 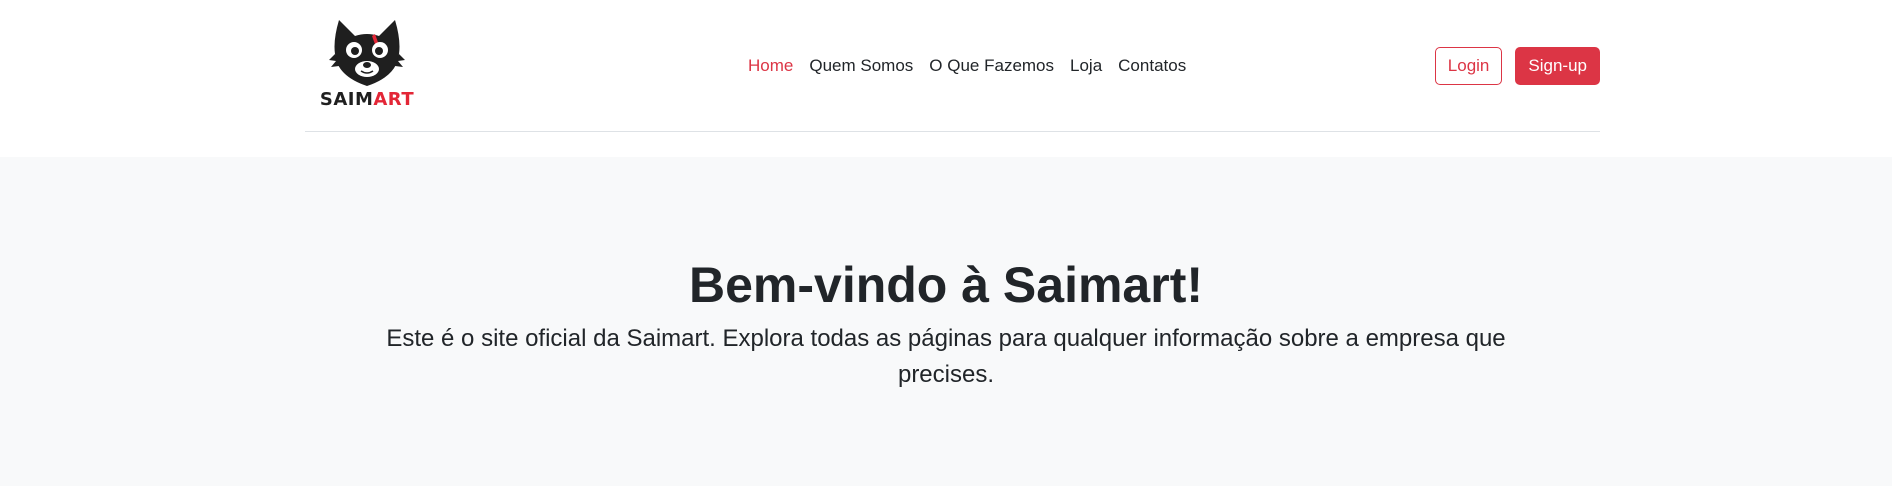 What do you see at coordinates (945, 285) in the screenshot?
I see `page-title: Bem-vindo à Saimart!` at bounding box center [945, 285].